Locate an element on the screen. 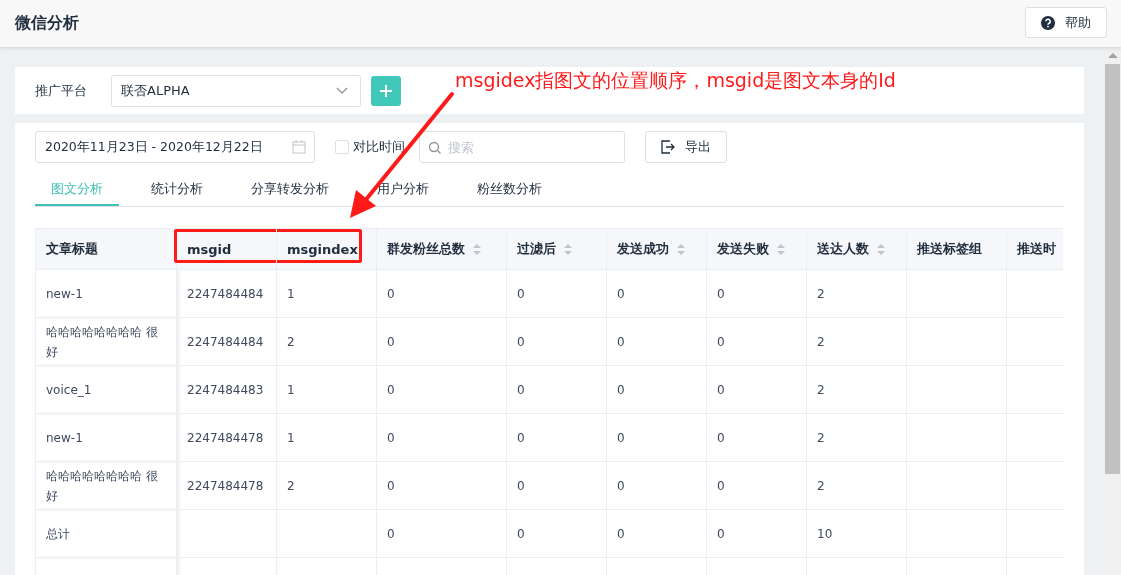  column-label: 发送失败 is located at coordinates (743, 248).